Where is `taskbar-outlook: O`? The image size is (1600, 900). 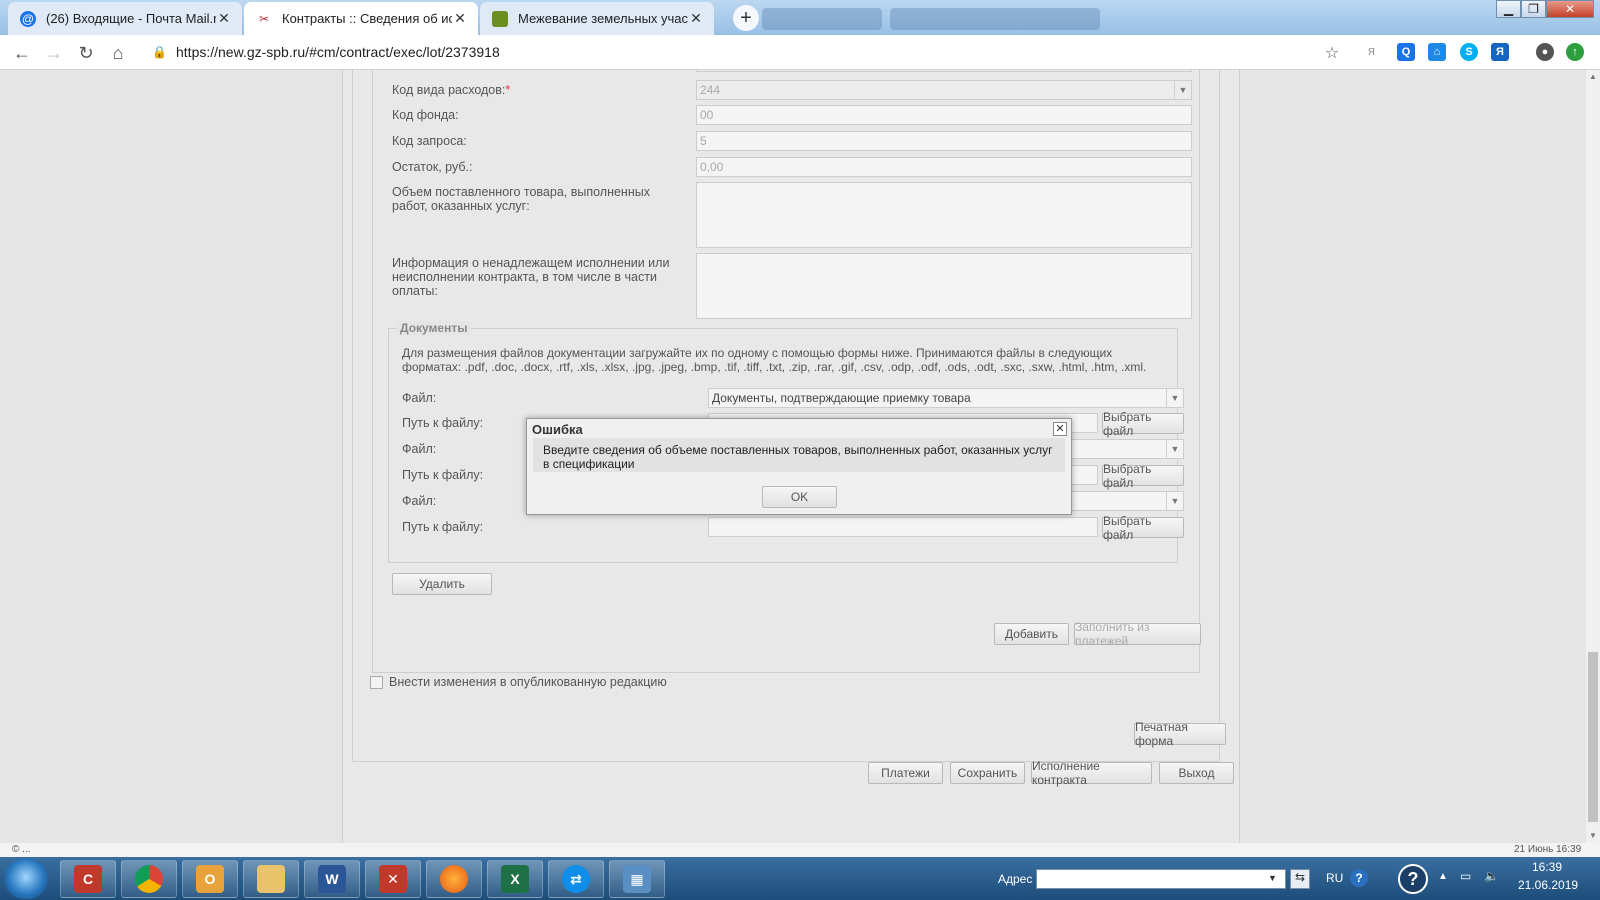
taskbar-outlook: O is located at coordinates (210, 879).